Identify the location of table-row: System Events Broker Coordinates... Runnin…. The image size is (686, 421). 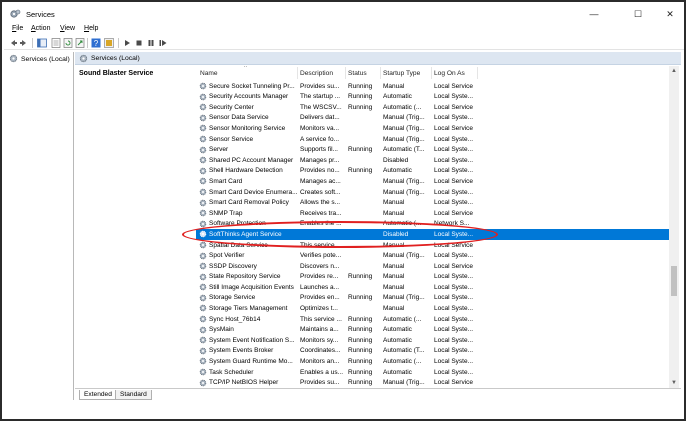
(432, 351).